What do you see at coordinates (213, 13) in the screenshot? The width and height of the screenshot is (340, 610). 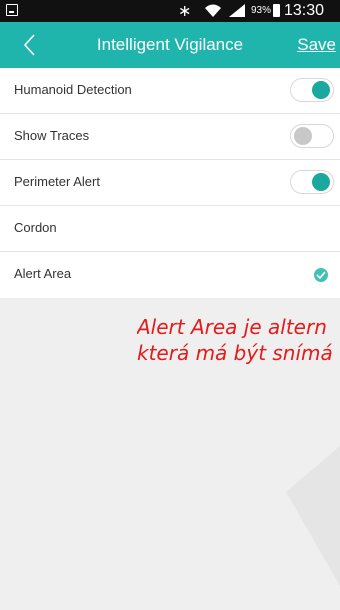 I see `wifi-icon` at bounding box center [213, 13].